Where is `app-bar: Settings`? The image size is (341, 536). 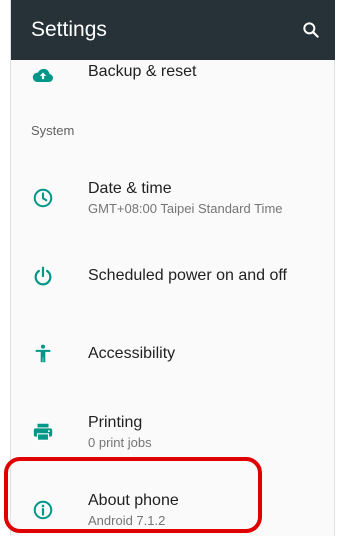 app-bar: Settings is located at coordinates (173, 30).